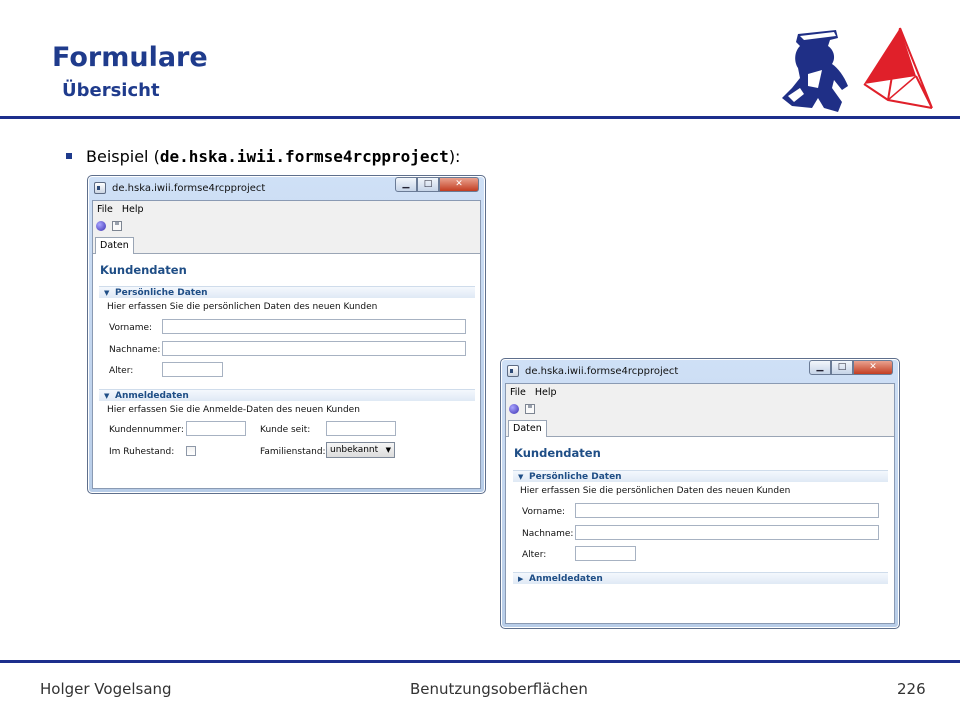 This screenshot has width=960, height=720. Describe the element at coordinates (146, 430) in the screenshot. I see `kundennummer-label: Kundennummer:` at that location.